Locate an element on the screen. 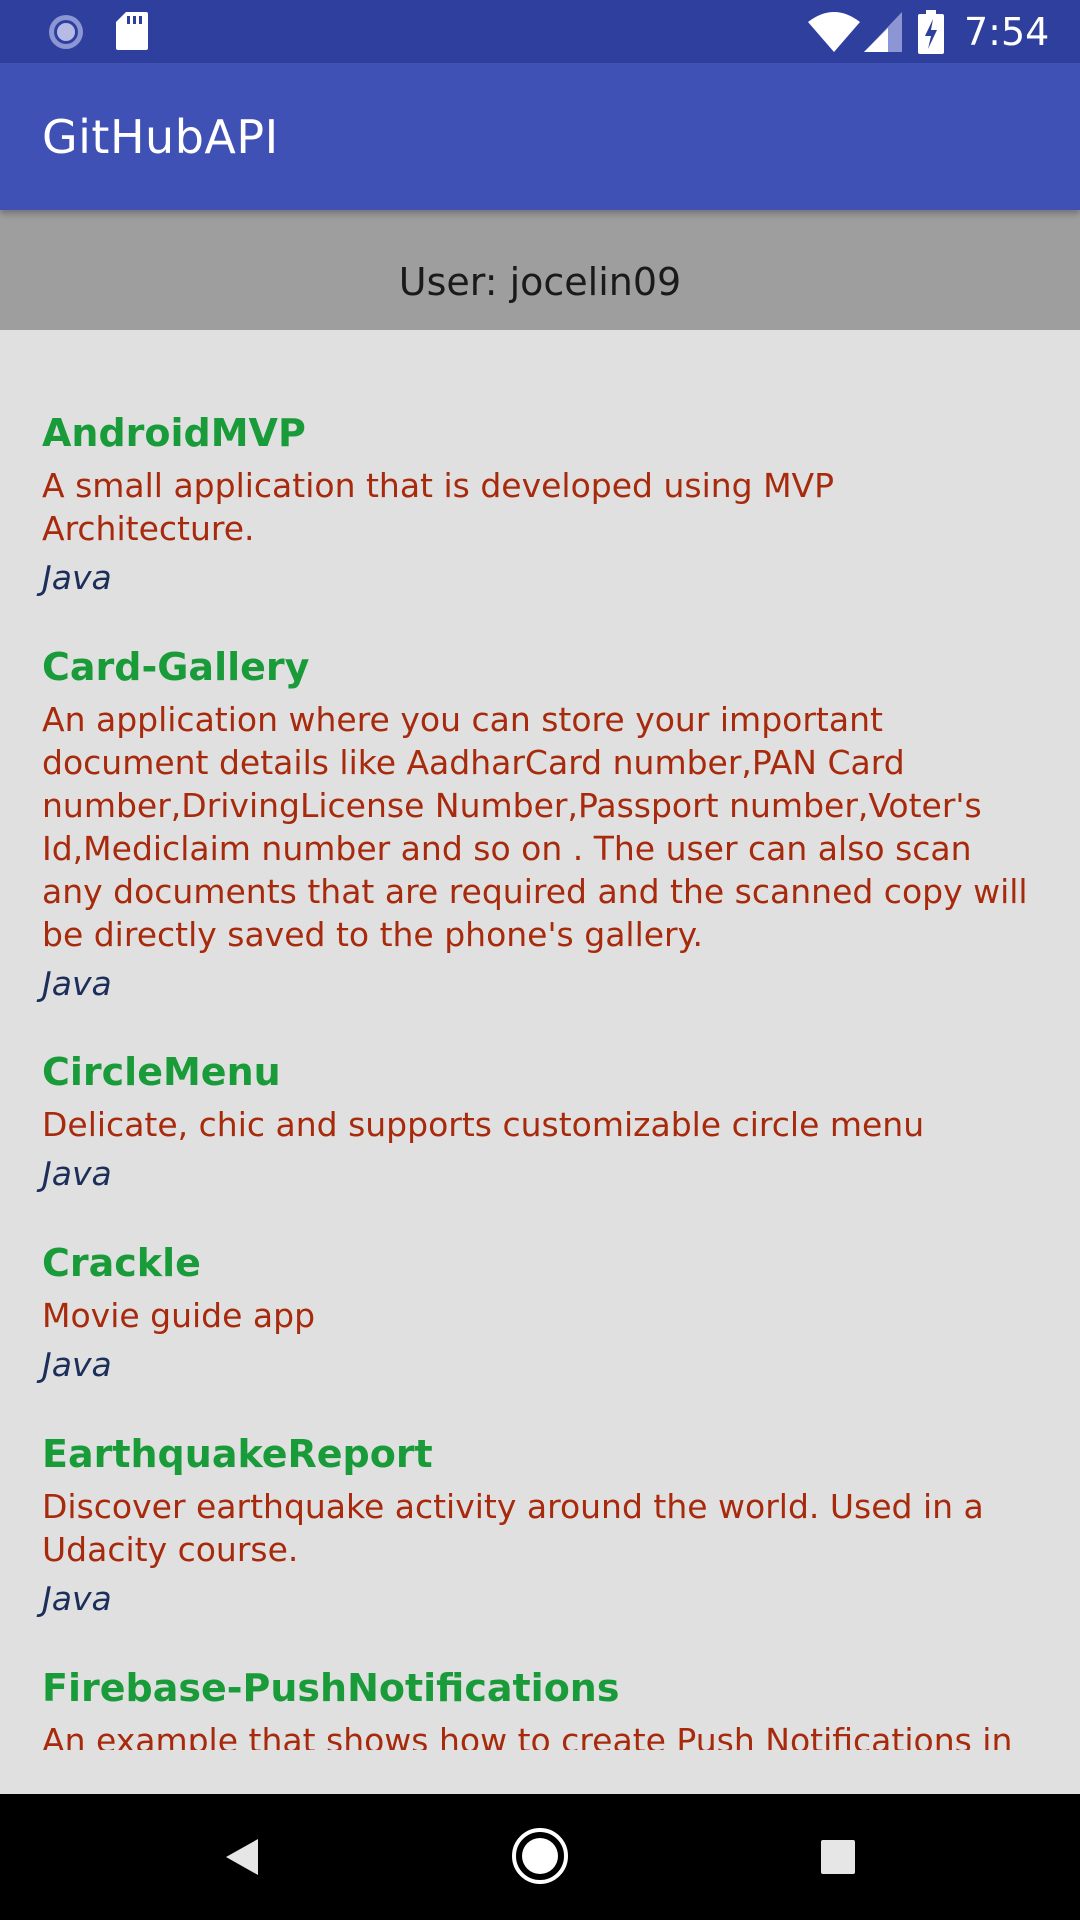  repo-name: EarthquakeReport is located at coordinates (237, 1454).